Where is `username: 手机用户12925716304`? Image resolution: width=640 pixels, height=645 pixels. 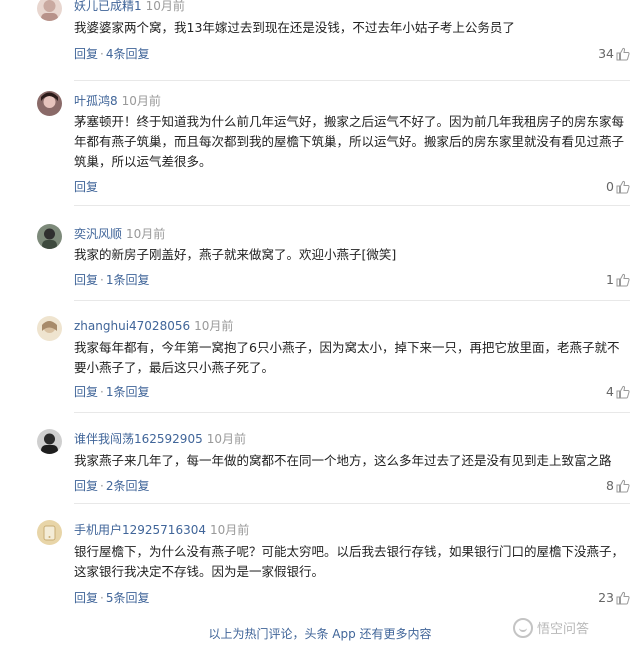
username: 手机用户12925716304 is located at coordinates (140, 530).